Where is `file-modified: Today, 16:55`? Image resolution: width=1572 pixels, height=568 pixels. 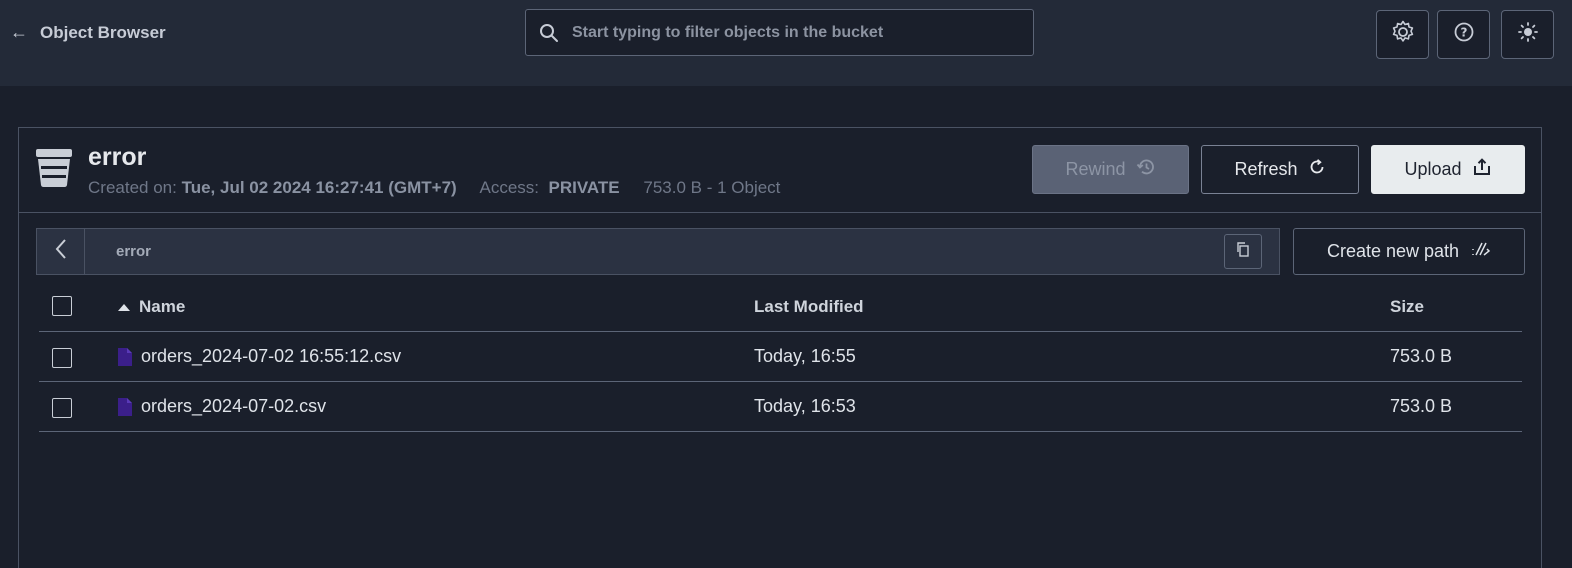
file-modified: Today, 16:55 is located at coordinates (805, 356).